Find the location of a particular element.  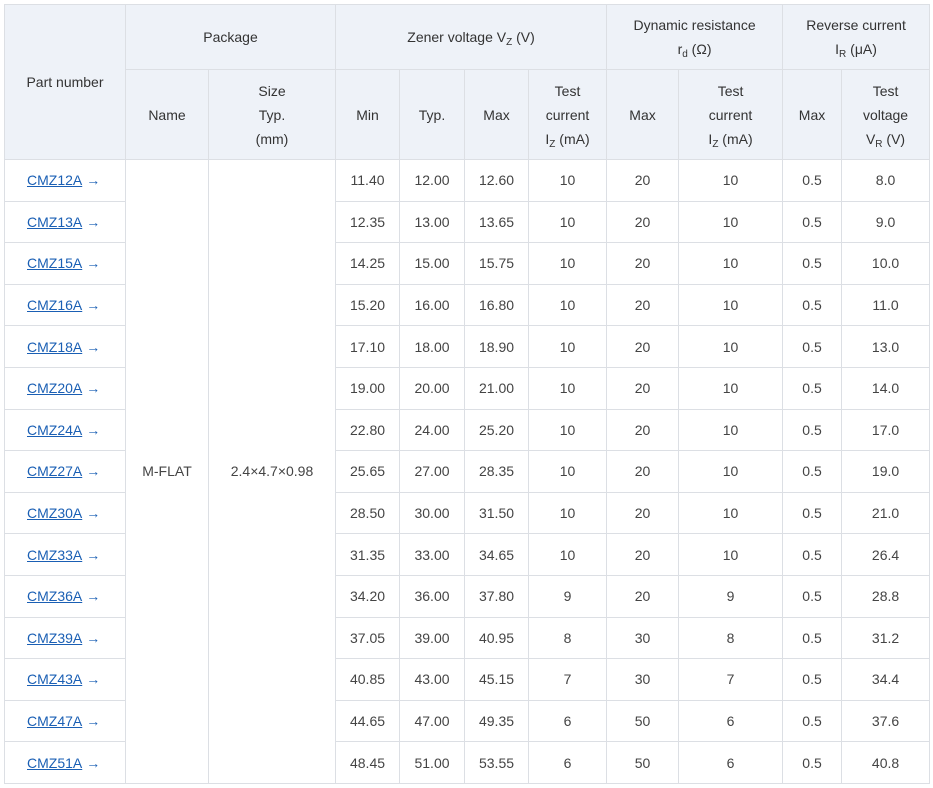

part-number-link: CMZ36A is located at coordinates (54, 596).